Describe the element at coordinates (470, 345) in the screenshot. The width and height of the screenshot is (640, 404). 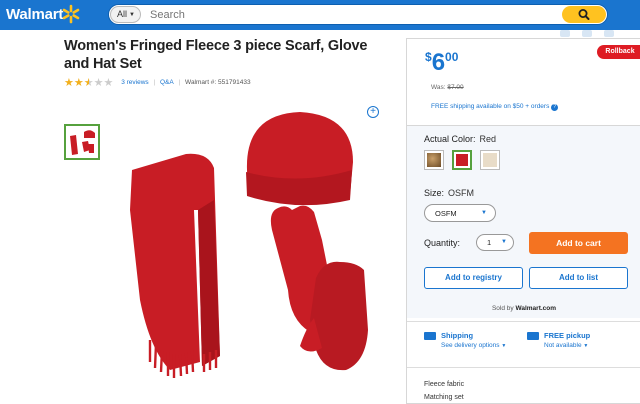
I see `delivery-options-text: See delivery options` at that location.